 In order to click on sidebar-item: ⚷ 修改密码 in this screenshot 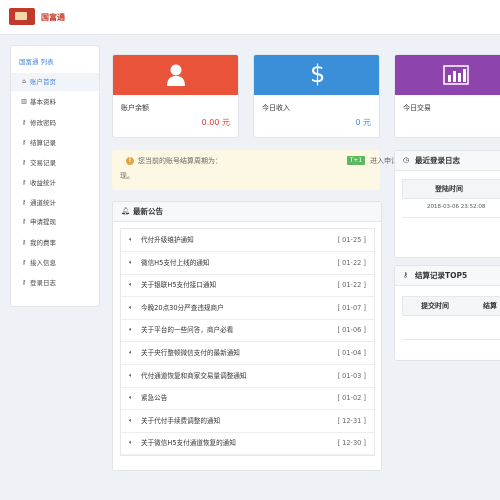, I will do `click(55, 123)`.